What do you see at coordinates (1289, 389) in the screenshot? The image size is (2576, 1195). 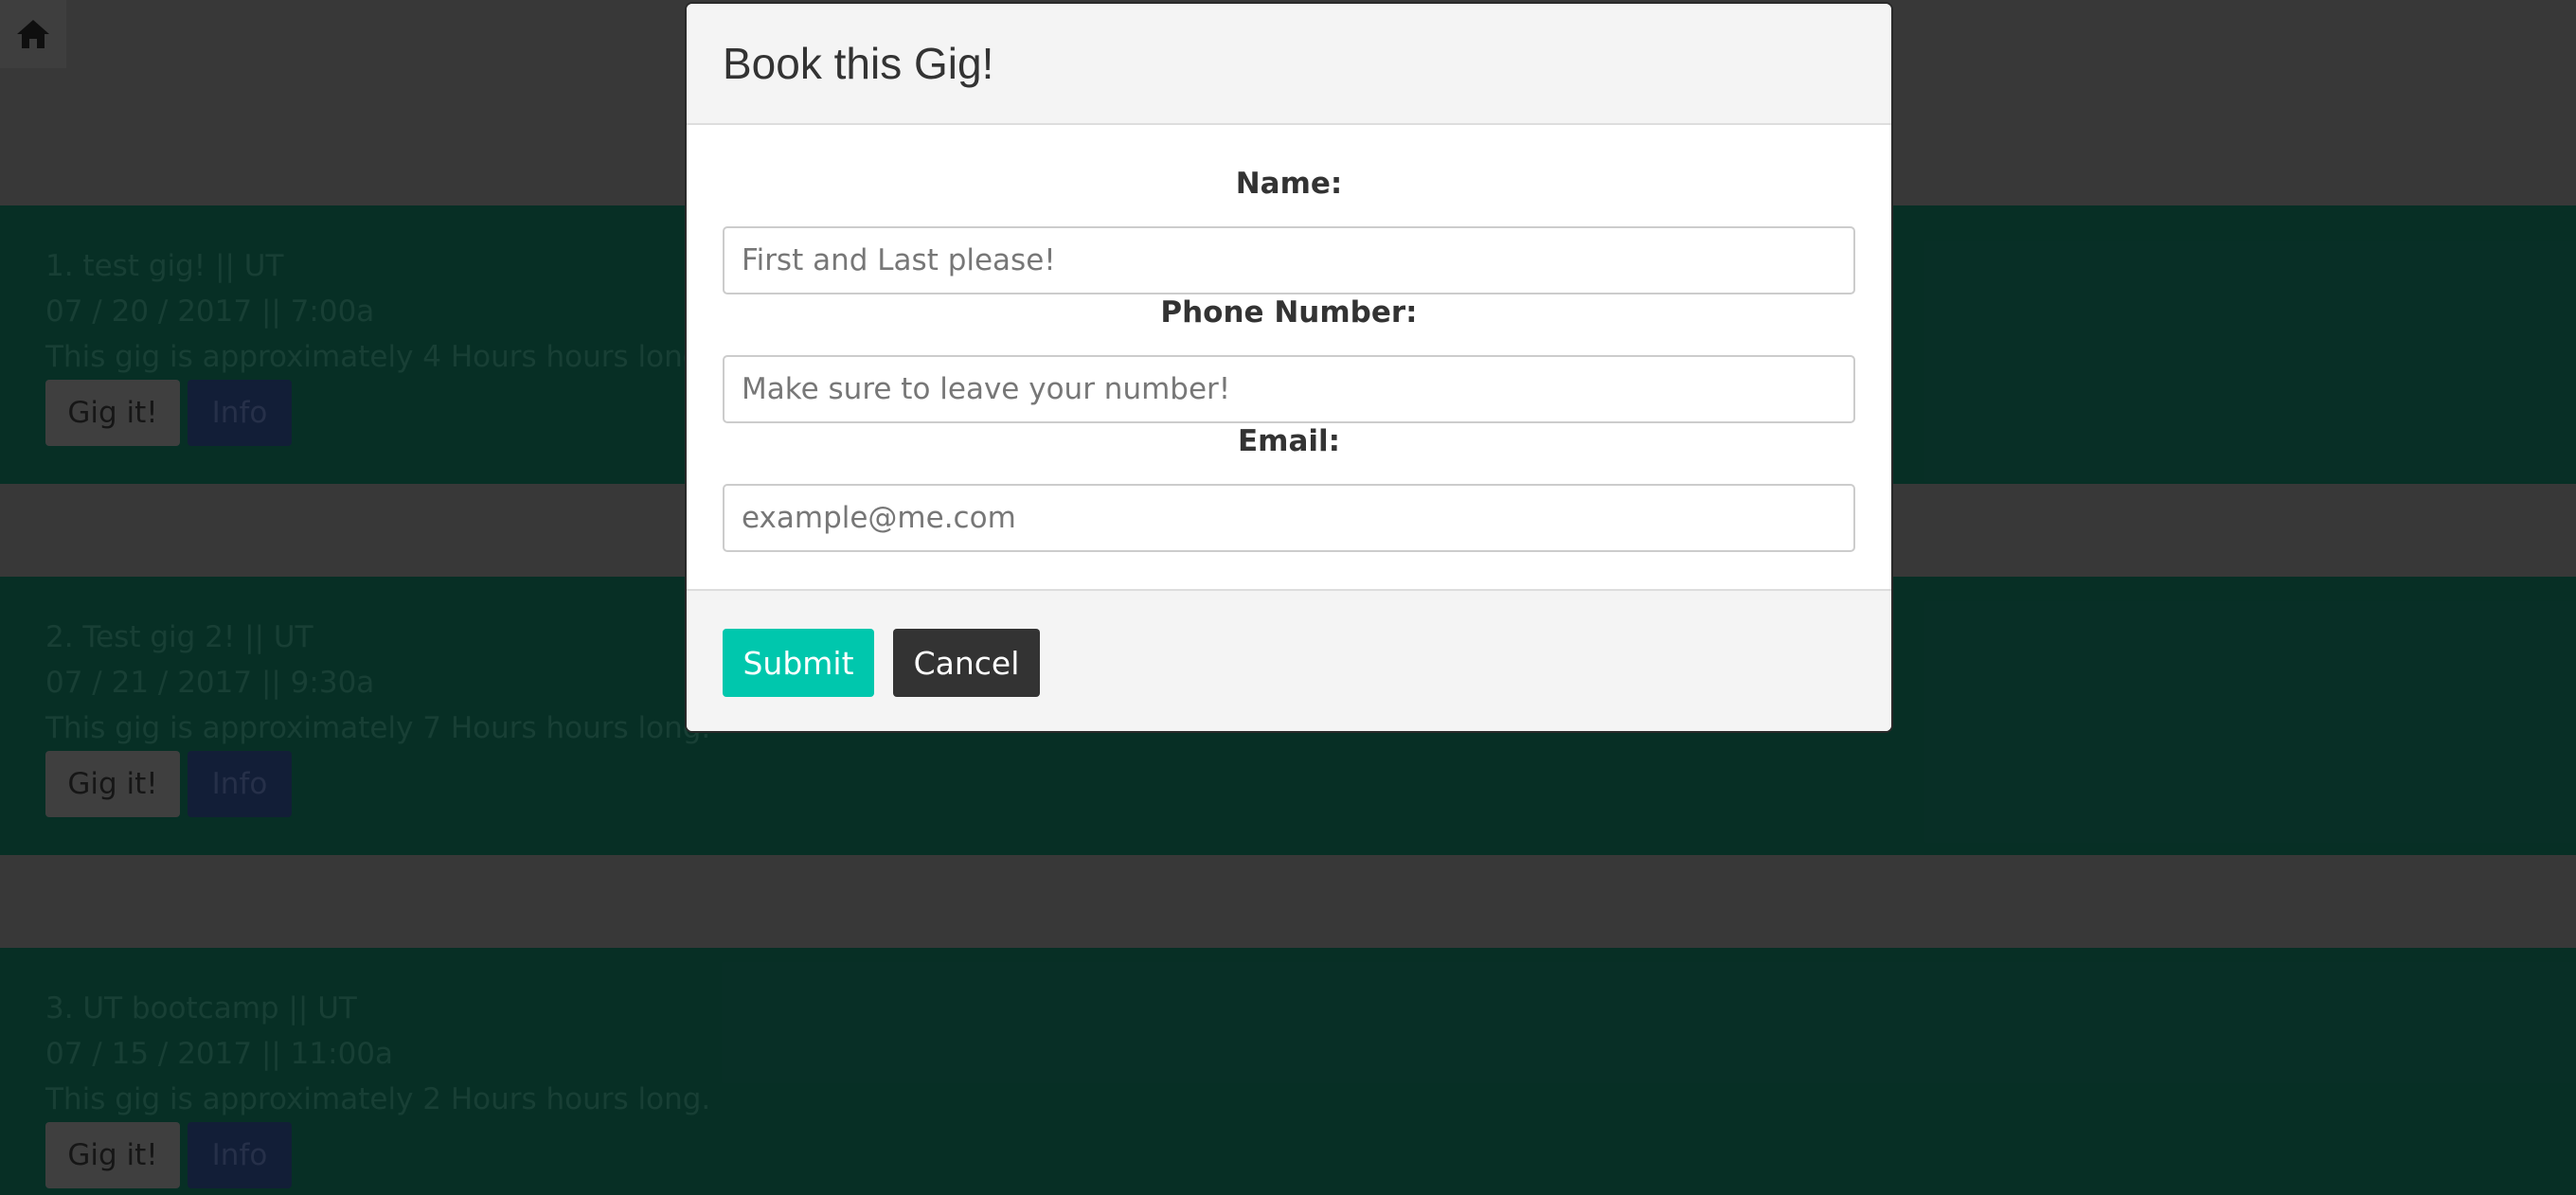 I see `phone-input` at bounding box center [1289, 389].